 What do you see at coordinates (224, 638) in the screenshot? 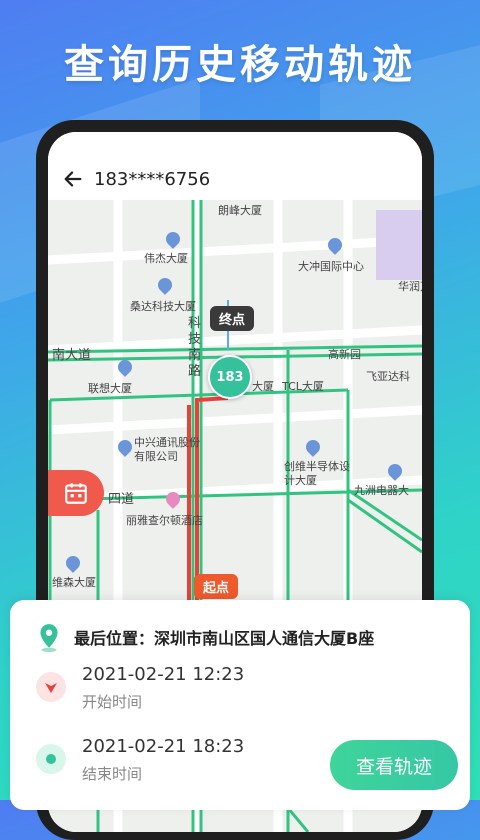
I see `last-location-text: 最后位置：深圳市南山区国人通信大厦B座` at bounding box center [224, 638].